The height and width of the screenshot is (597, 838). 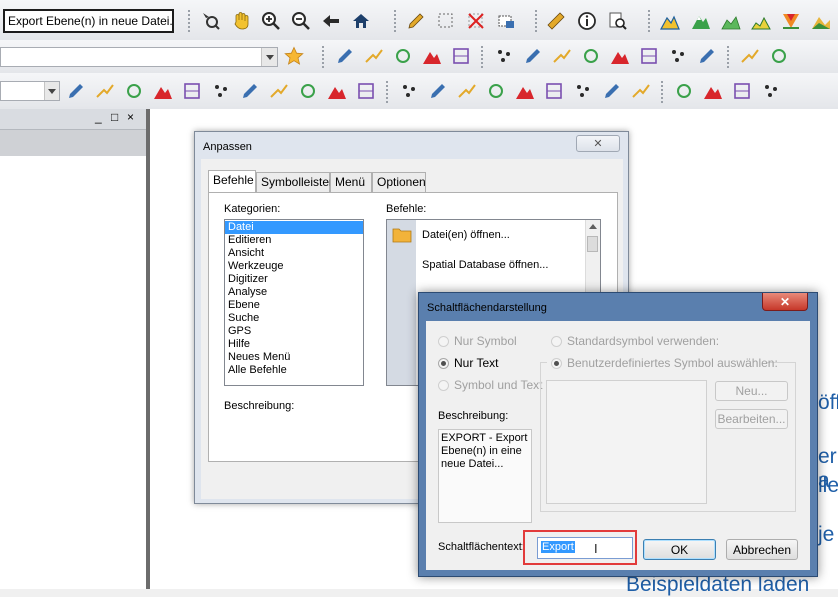 I want to click on cancel-button: Abbrechen, so click(x=762, y=549).